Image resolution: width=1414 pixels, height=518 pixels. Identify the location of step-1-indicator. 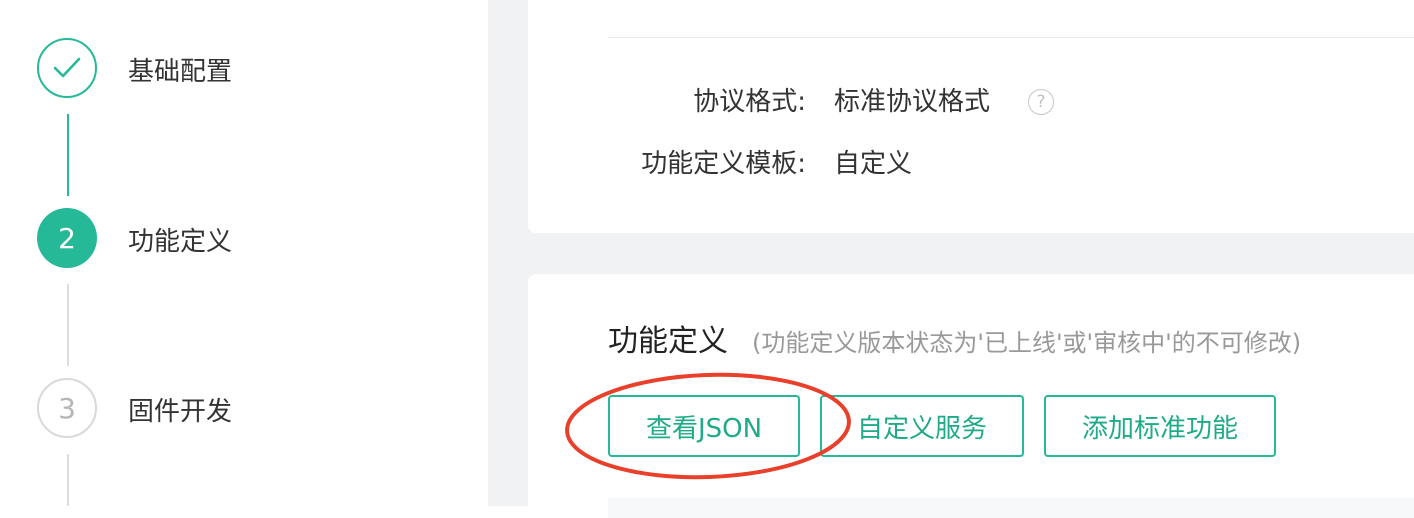
(67, 68).